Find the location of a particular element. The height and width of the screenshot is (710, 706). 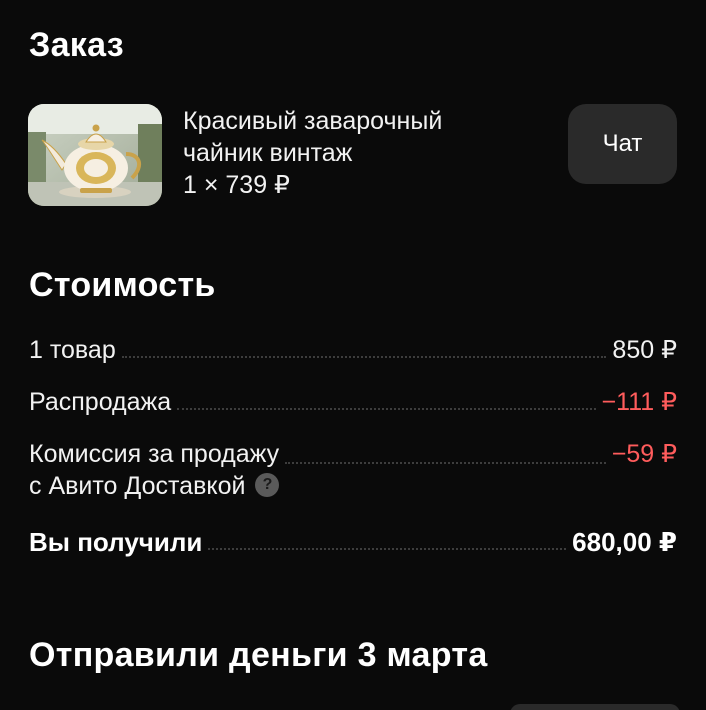

cost-section-title: Стоимость is located at coordinates (122, 285).